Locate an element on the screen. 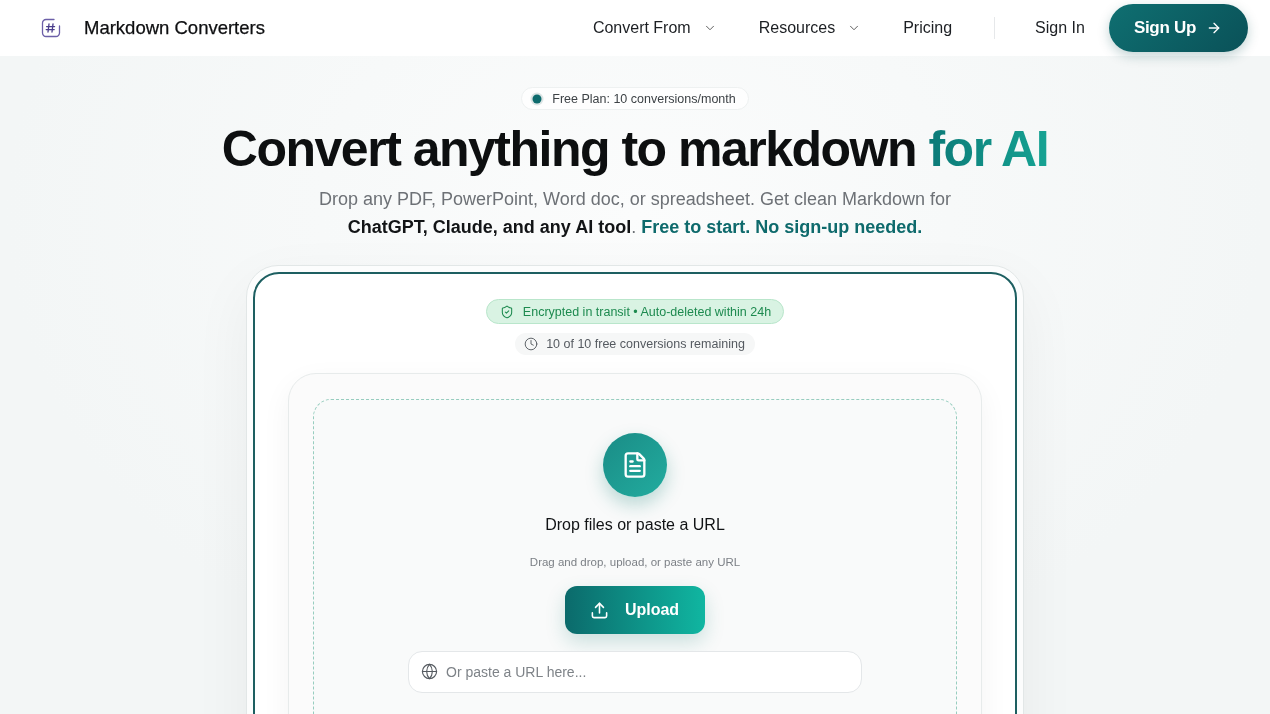 This screenshot has height=714, width=1270. quota-badge-text: 10 of 10 free conversions remaining is located at coordinates (645, 344).